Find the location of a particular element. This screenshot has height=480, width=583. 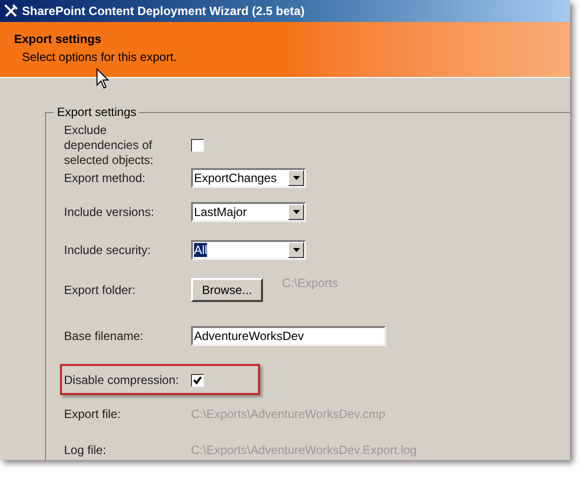

field-label: Export folder: is located at coordinates (100, 290).